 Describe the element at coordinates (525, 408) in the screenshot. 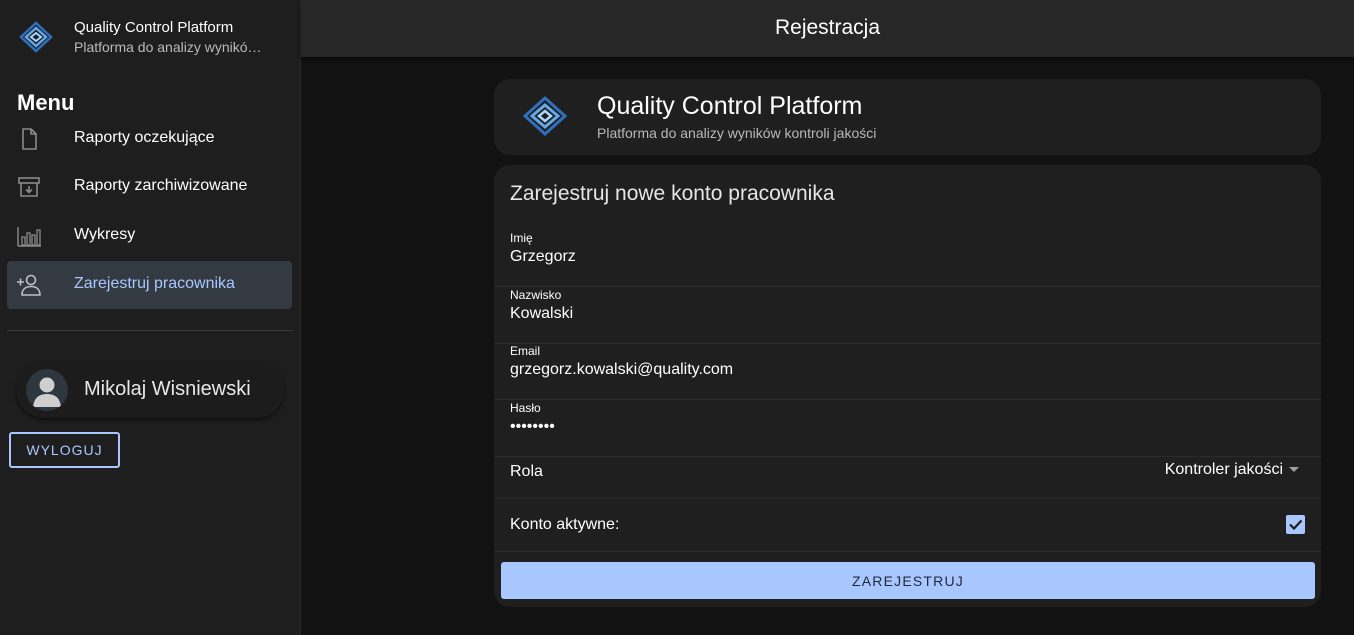

I see `password-label: Hasło` at that location.